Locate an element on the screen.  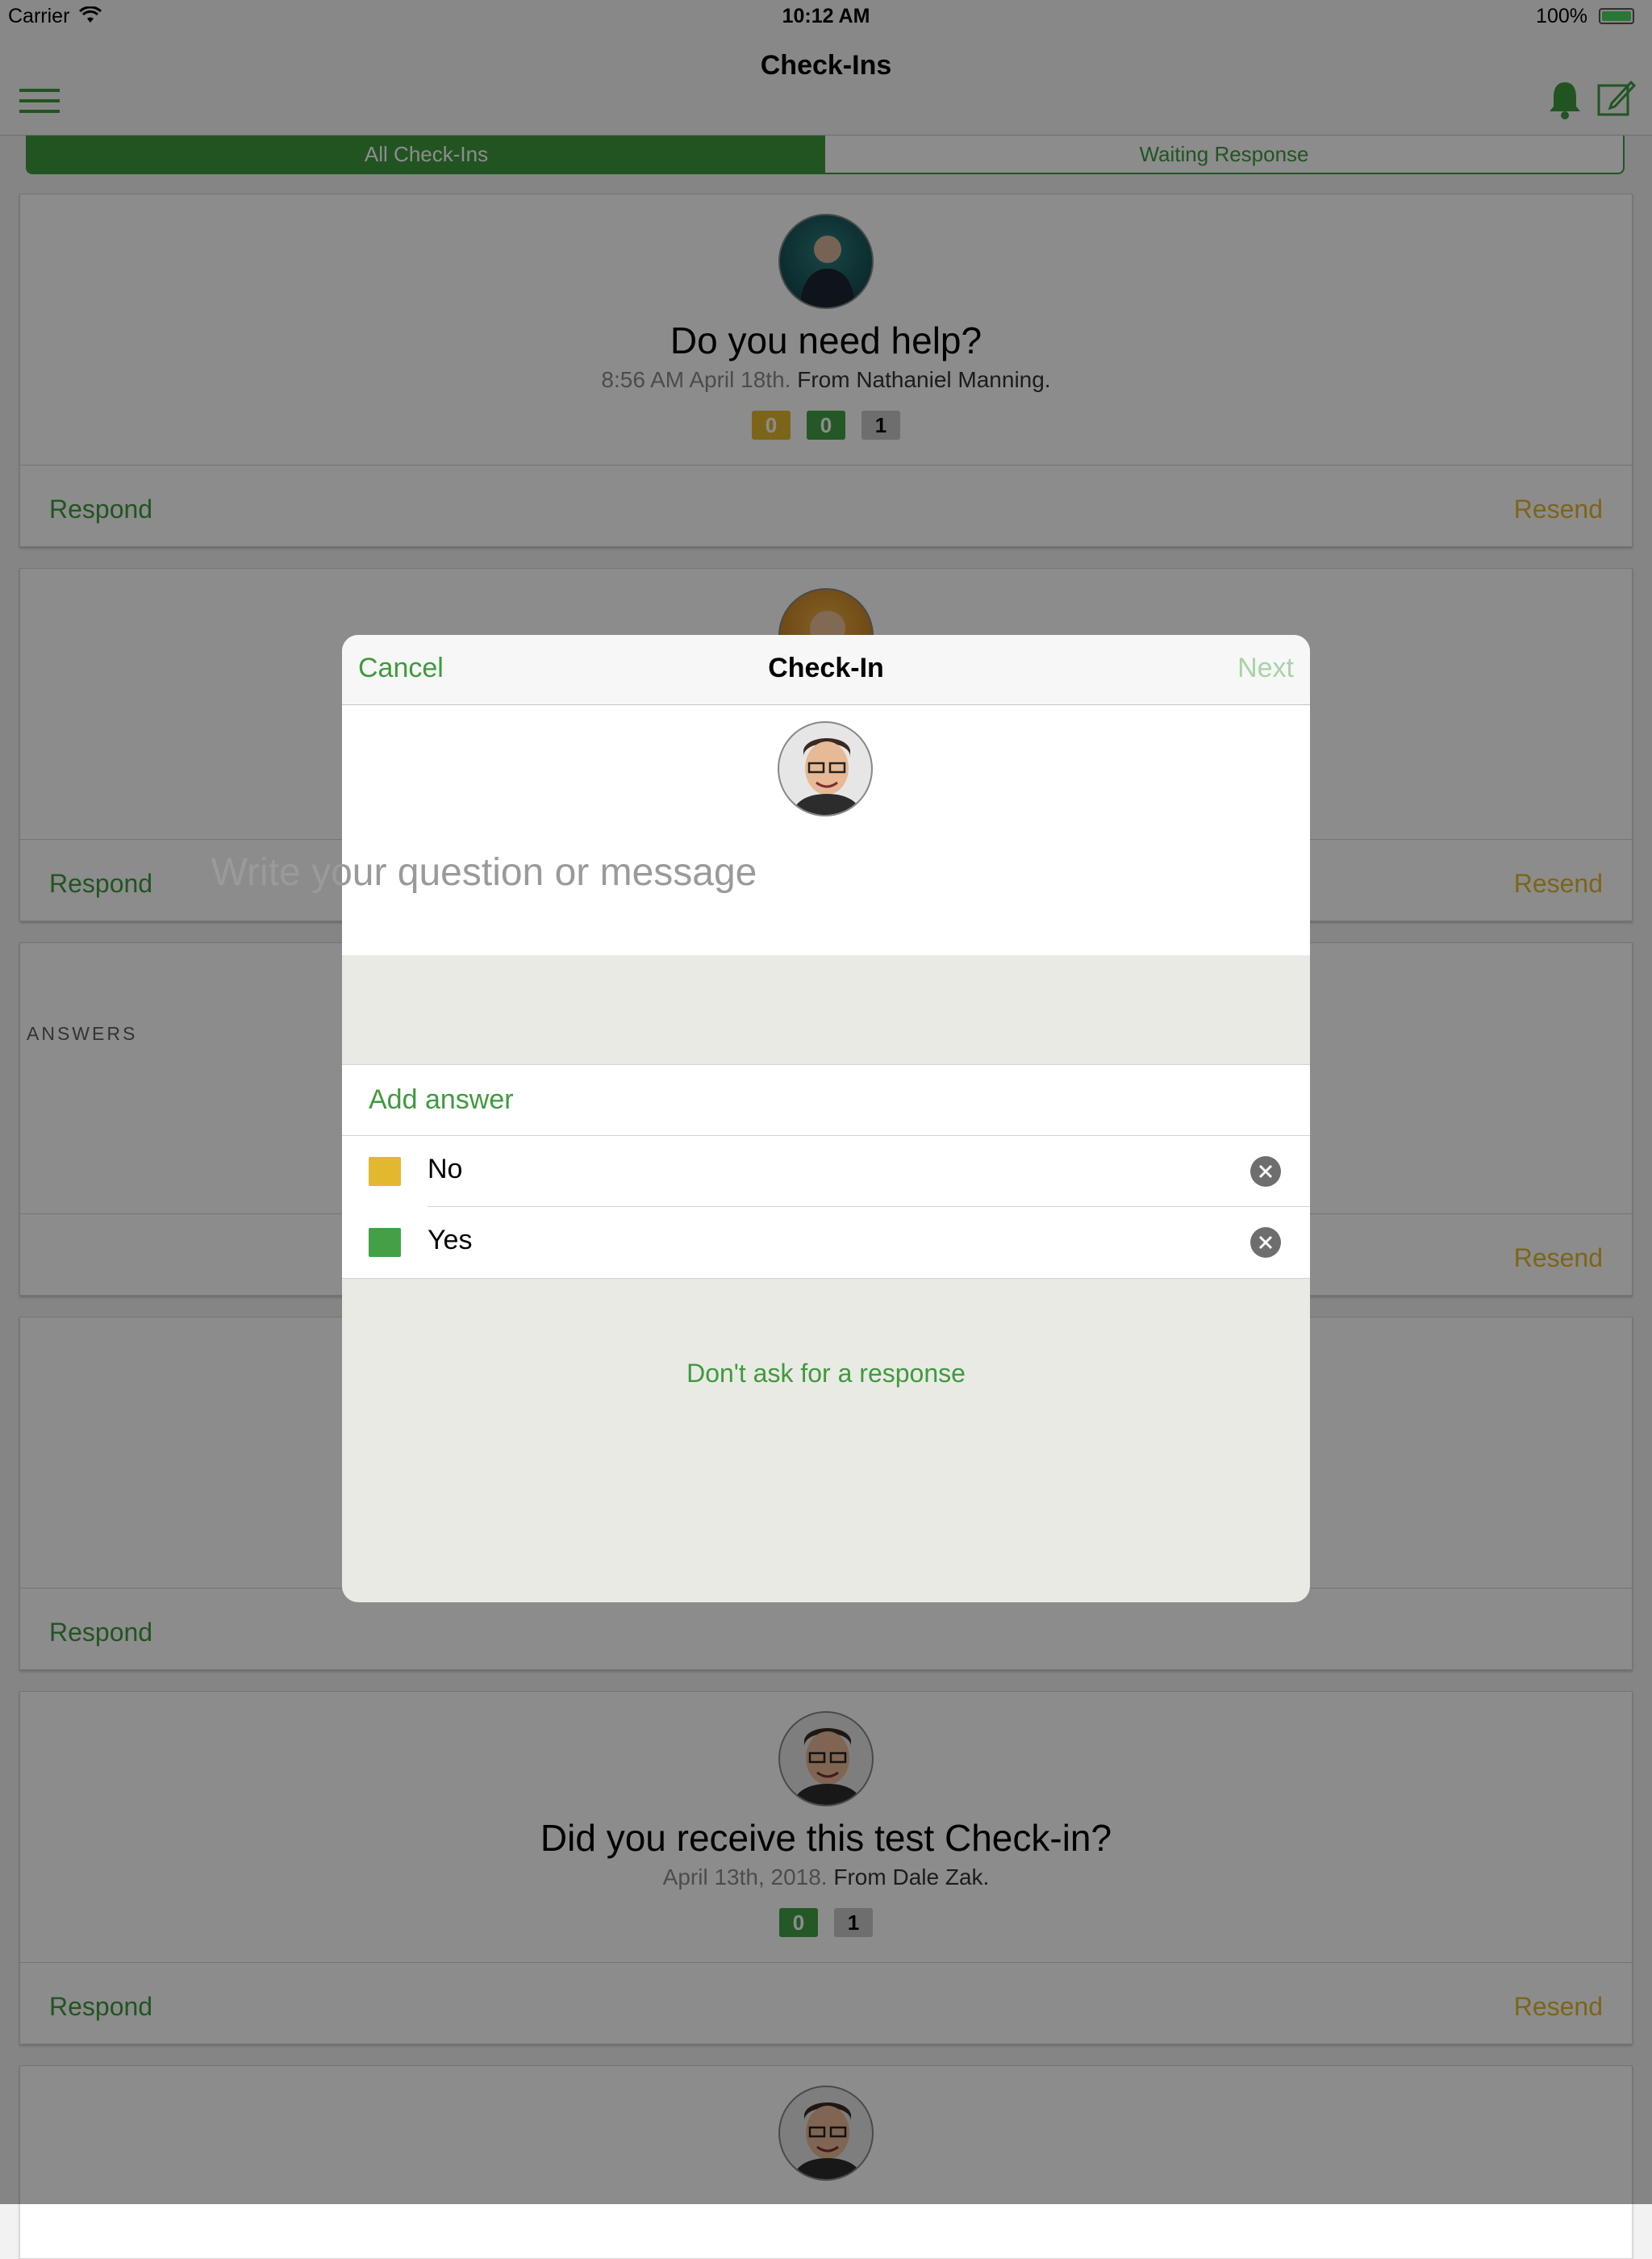
dont-ask-response-button: Don't ask for a response is located at coordinates (826, 1374).